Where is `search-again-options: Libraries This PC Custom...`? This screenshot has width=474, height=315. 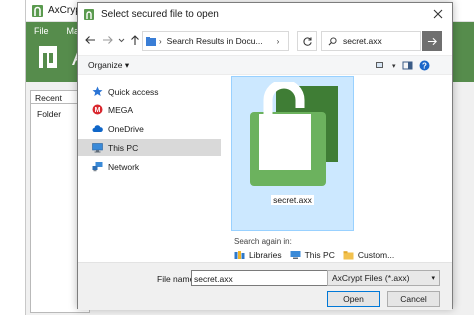
search-again-options: Libraries This PC Custom... is located at coordinates (314, 255).